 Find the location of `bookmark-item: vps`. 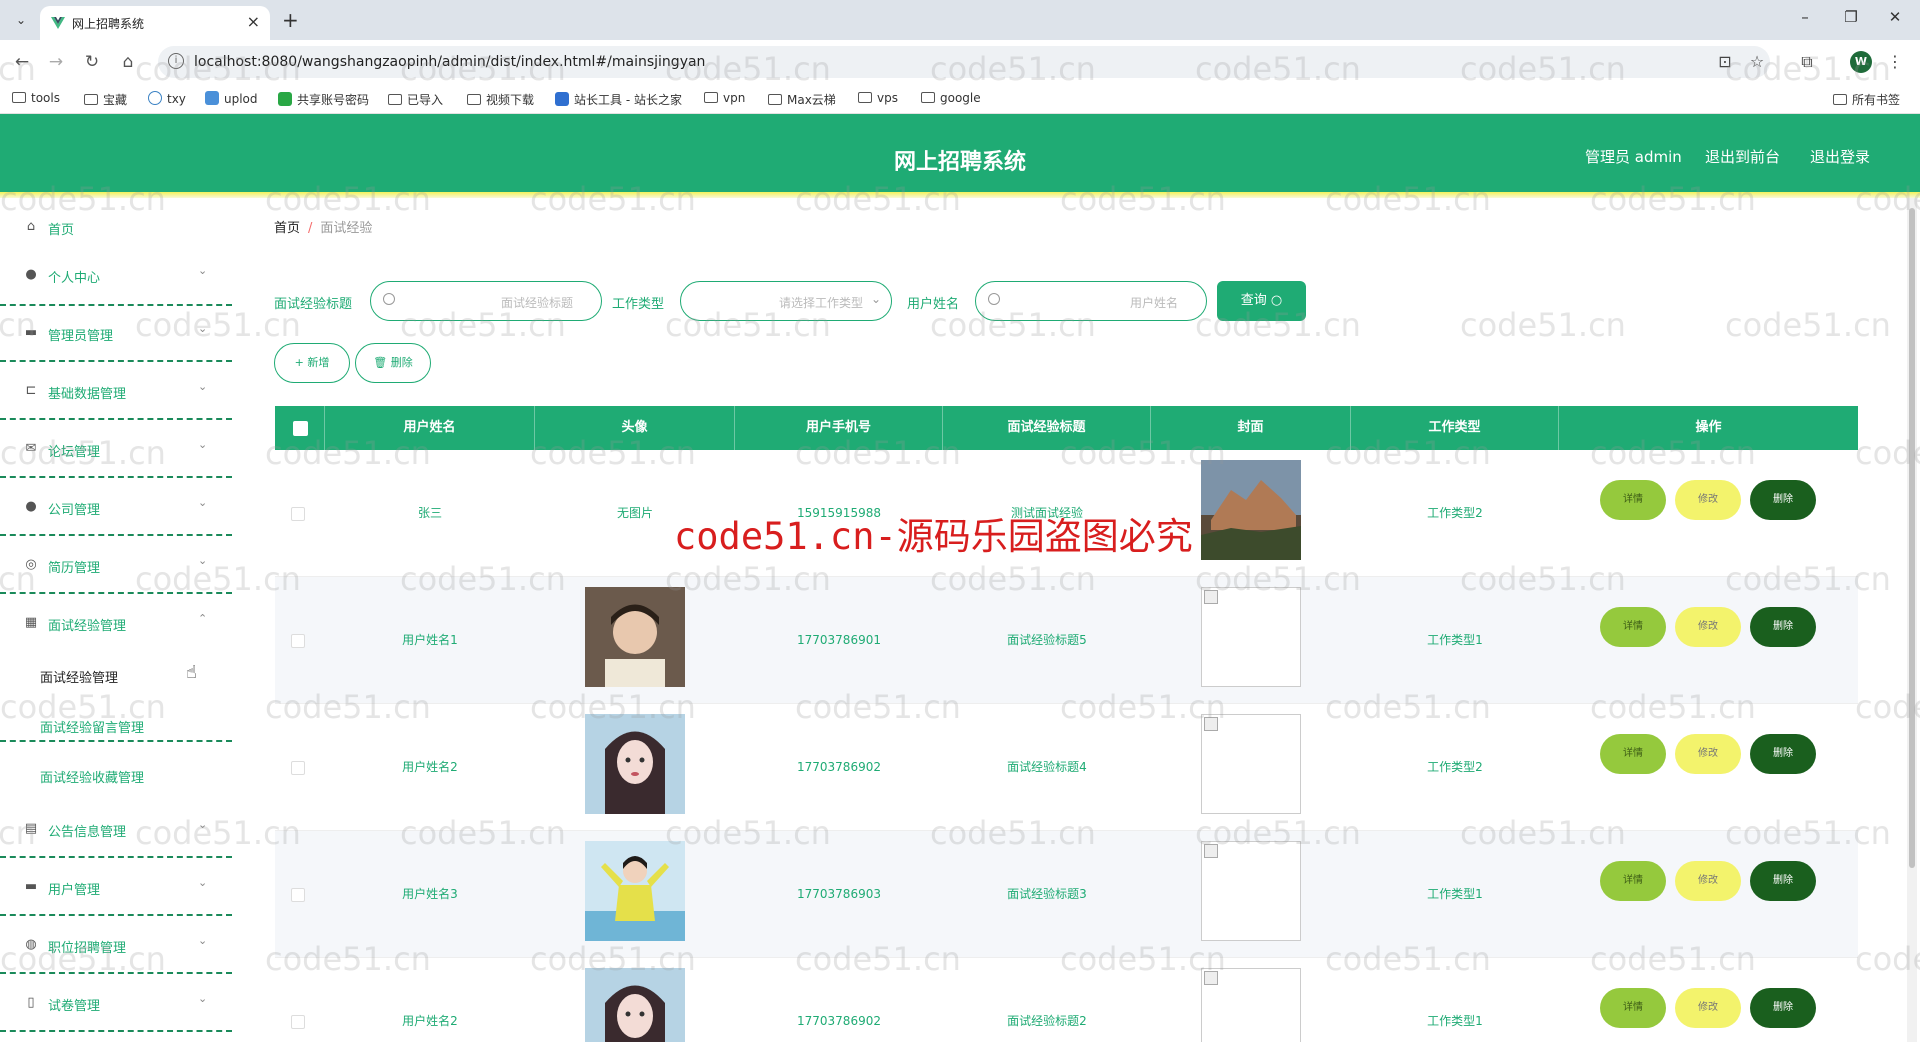

bookmark-item: vps is located at coordinates (878, 98).